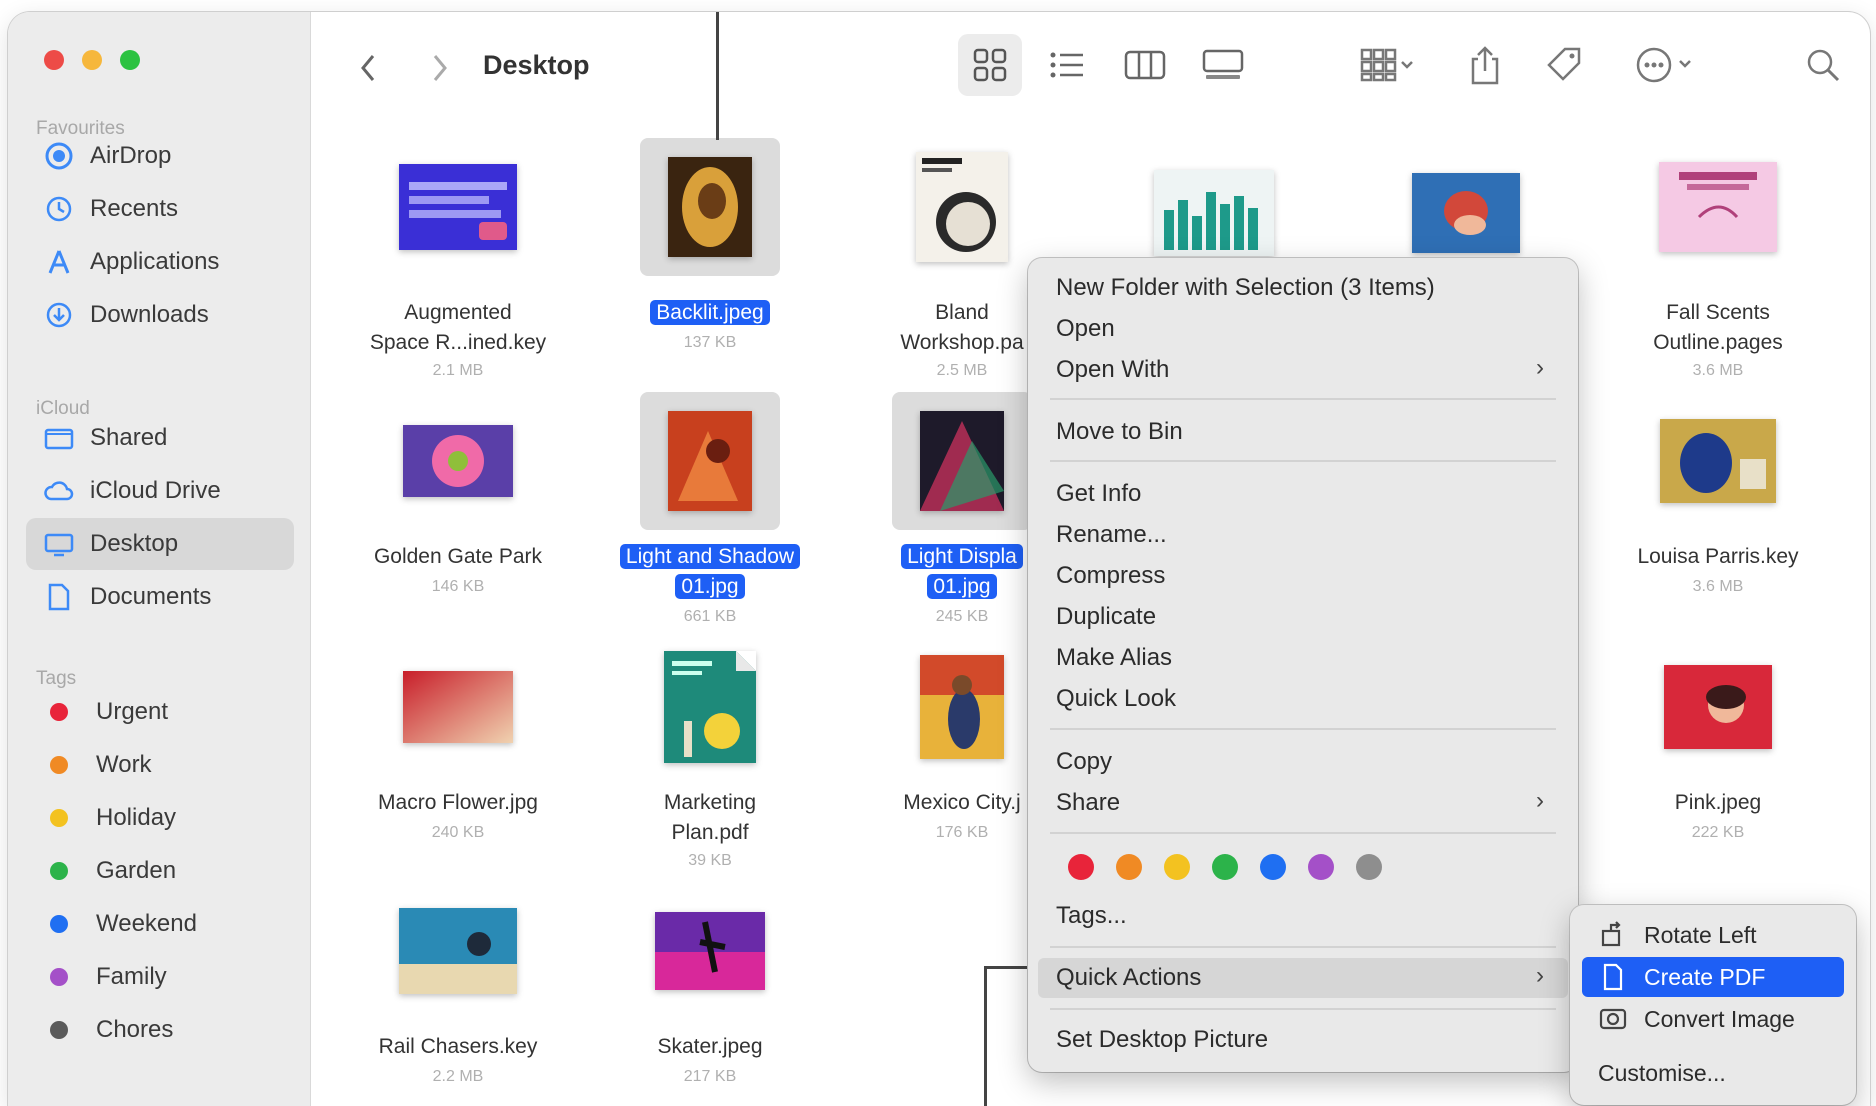 Image resolution: width=1876 pixels, height=1106 pixels. I want to click on file-item: Rail Chasers.key 2.2 MB, so click(458, 987).